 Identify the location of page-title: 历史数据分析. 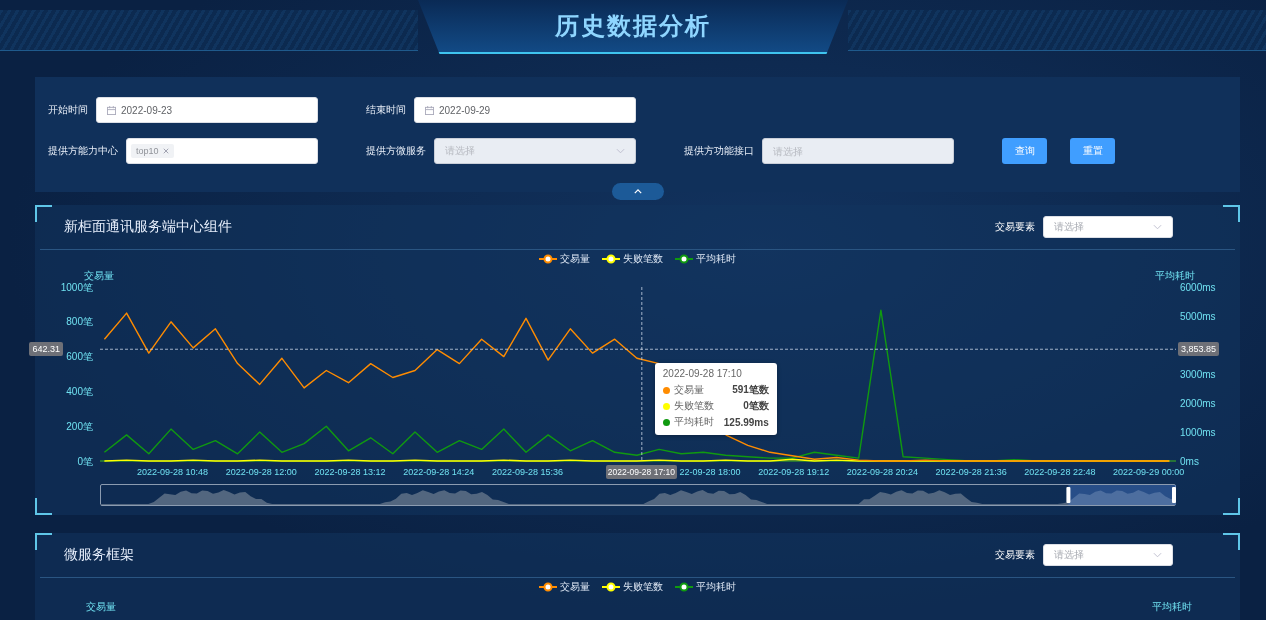
(633, 26).